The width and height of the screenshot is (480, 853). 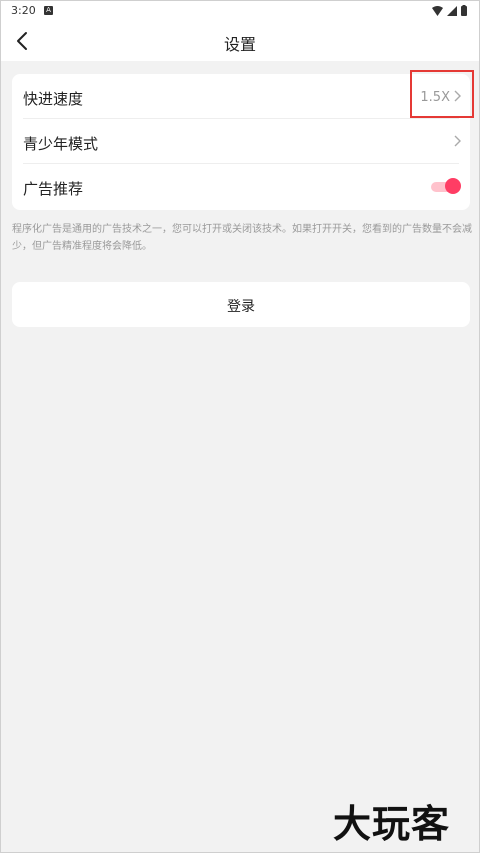 I want to click on settings-row-playback-speed: 快进速度 1.5X, so click(x=241, y=96).